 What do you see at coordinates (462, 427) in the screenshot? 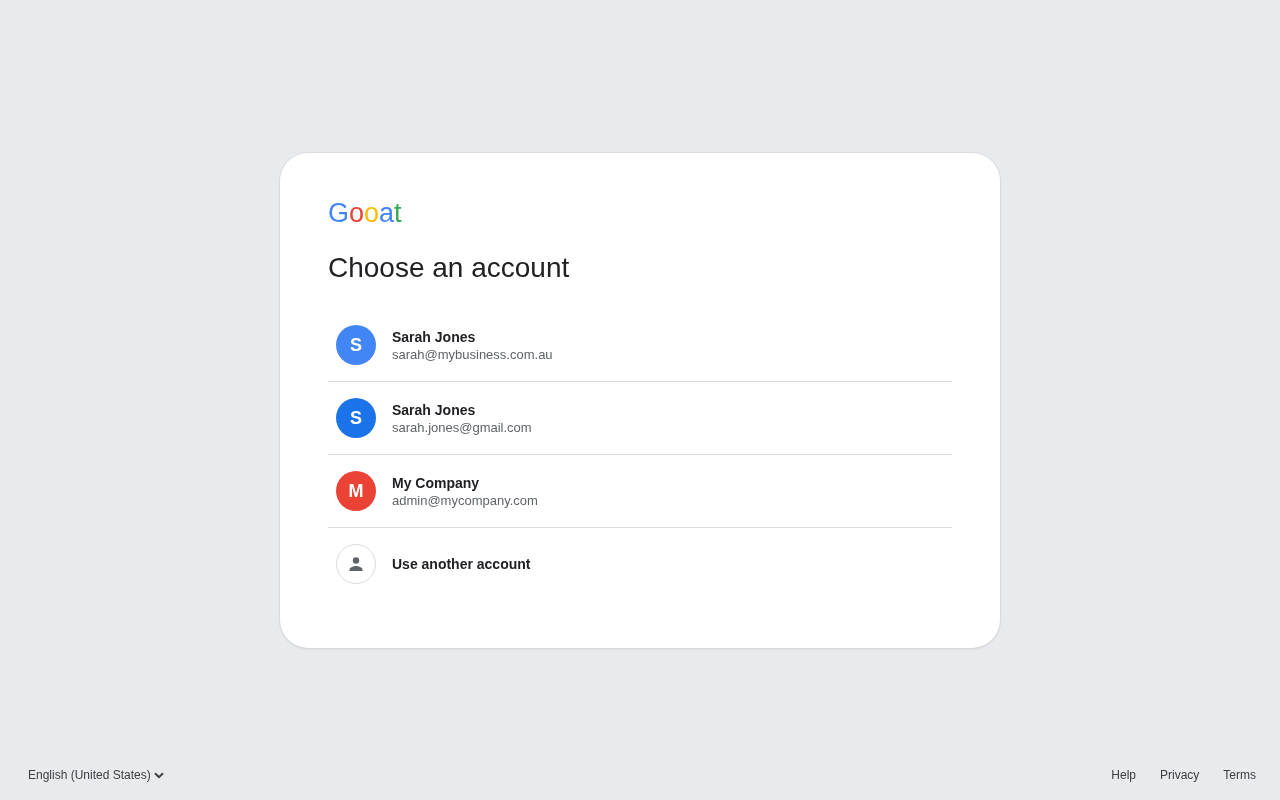
I see `account-email: sarah.jones@gmail.com` at bounding box center [462, 427].